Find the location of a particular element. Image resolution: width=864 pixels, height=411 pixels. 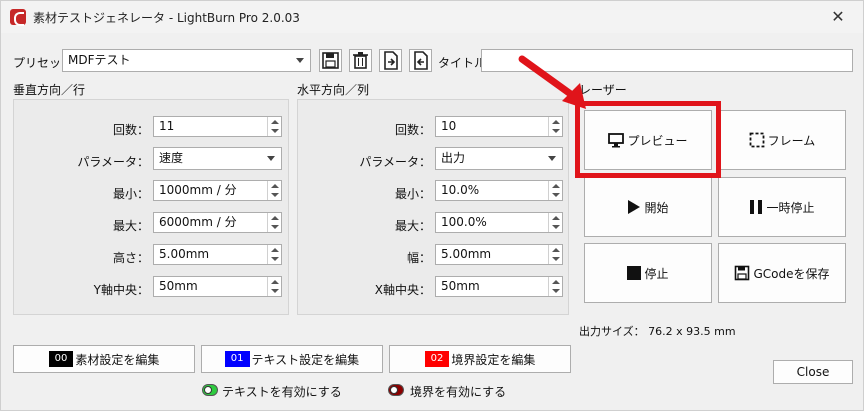

vertical-group-label: 垂直方向／行 is located at coordinates (49, 90).